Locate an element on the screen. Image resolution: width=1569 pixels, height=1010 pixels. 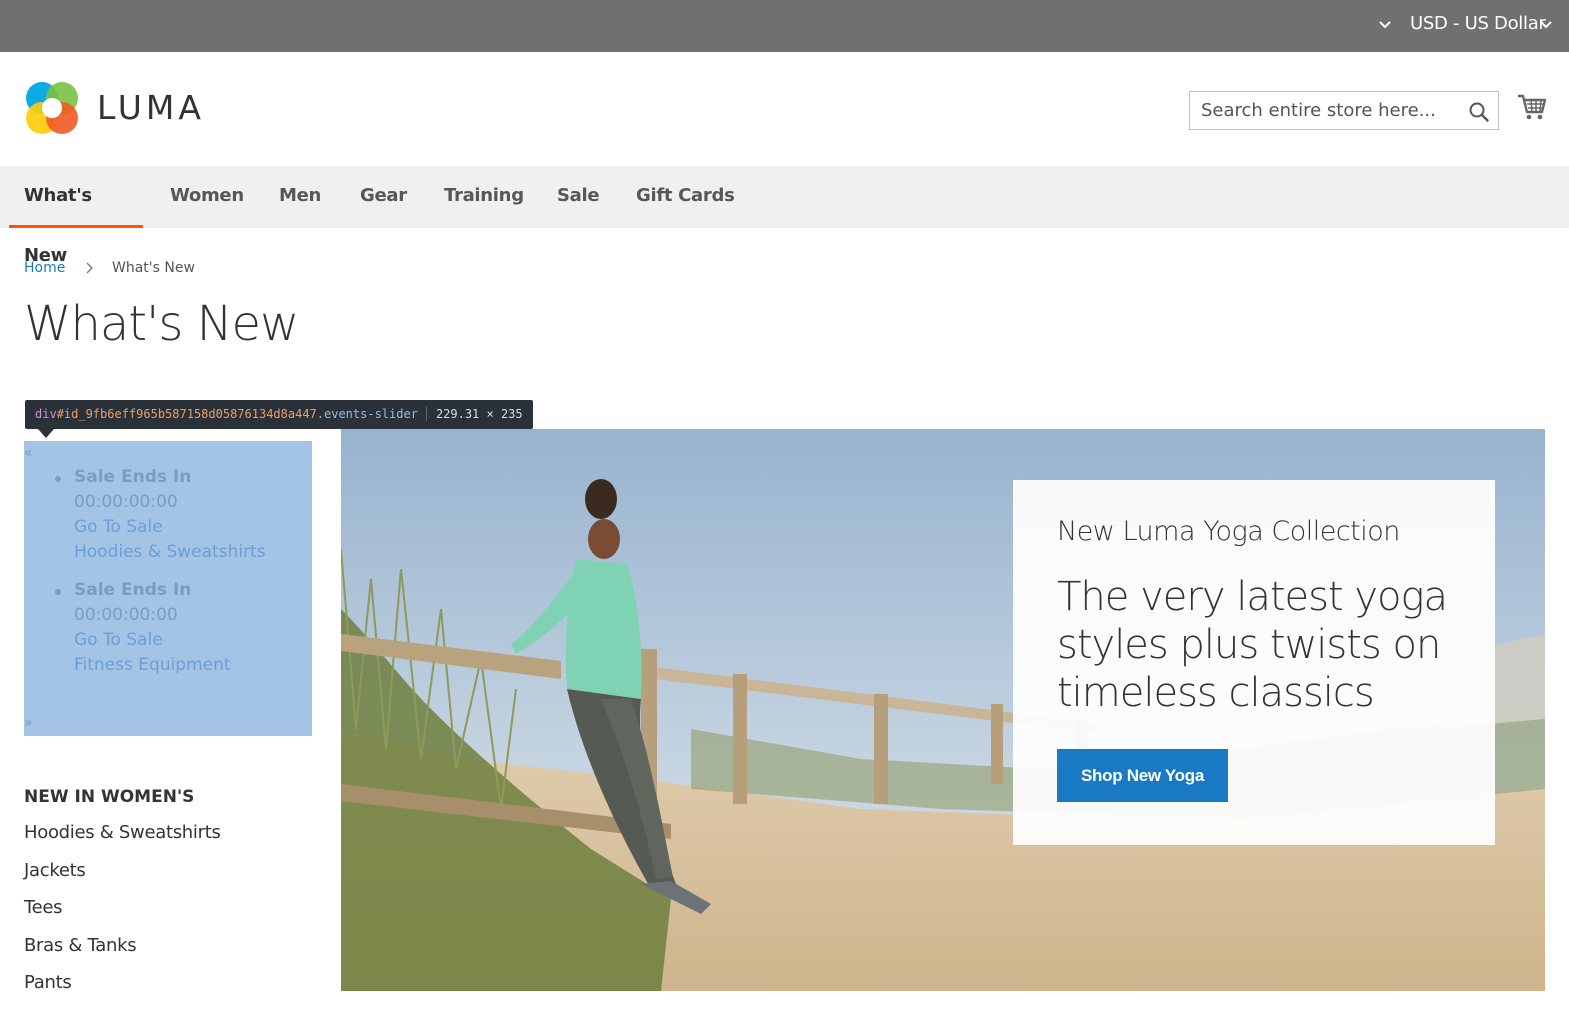
breadcrumb-home-link: Home is located at coordinates (44, 268).